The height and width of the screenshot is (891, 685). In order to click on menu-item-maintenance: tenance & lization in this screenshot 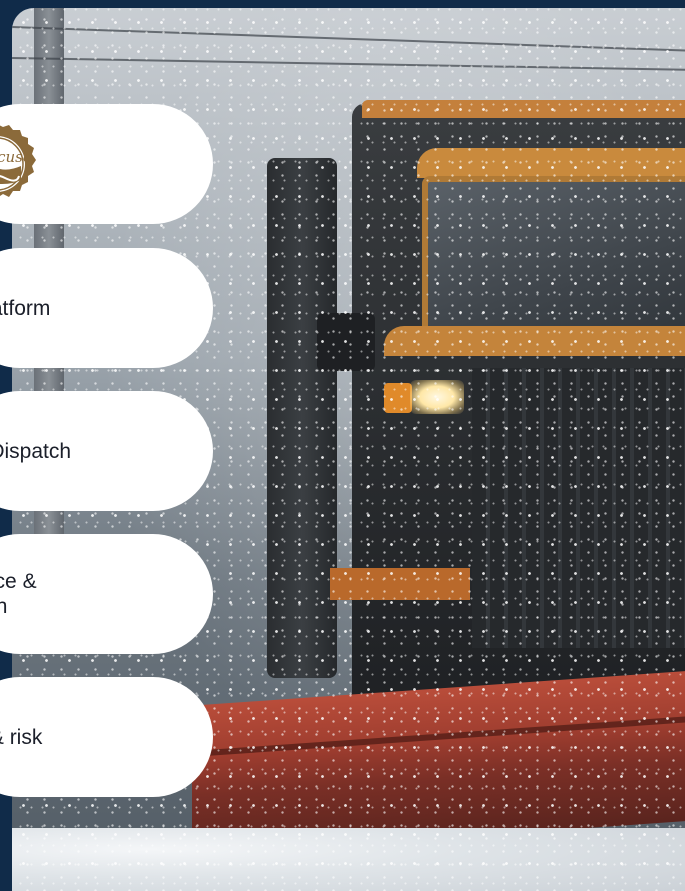, I will do `click(106, 594)`.